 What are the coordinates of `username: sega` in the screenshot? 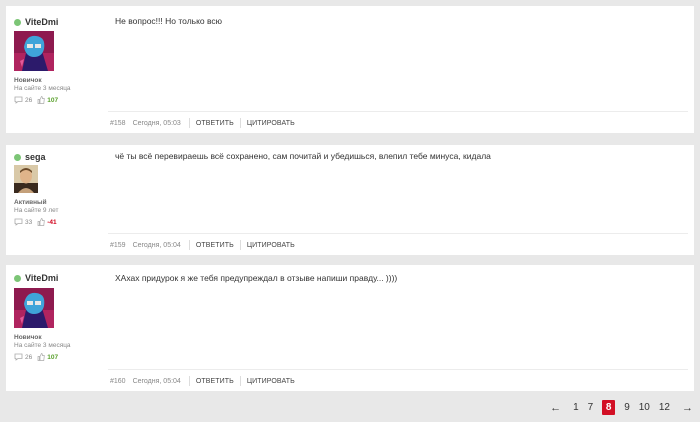 It's located at (35, 157).